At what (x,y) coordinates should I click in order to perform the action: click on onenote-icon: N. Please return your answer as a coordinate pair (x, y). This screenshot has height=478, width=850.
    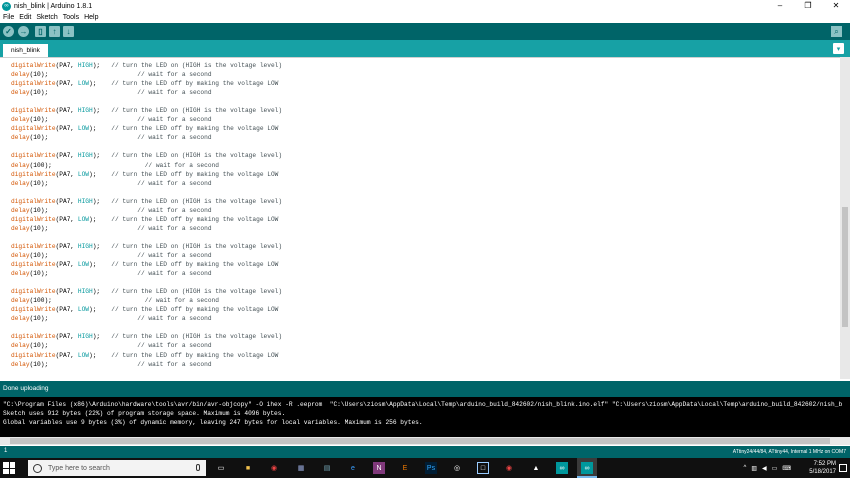
    Looking at the image, I should click on (379, 468).